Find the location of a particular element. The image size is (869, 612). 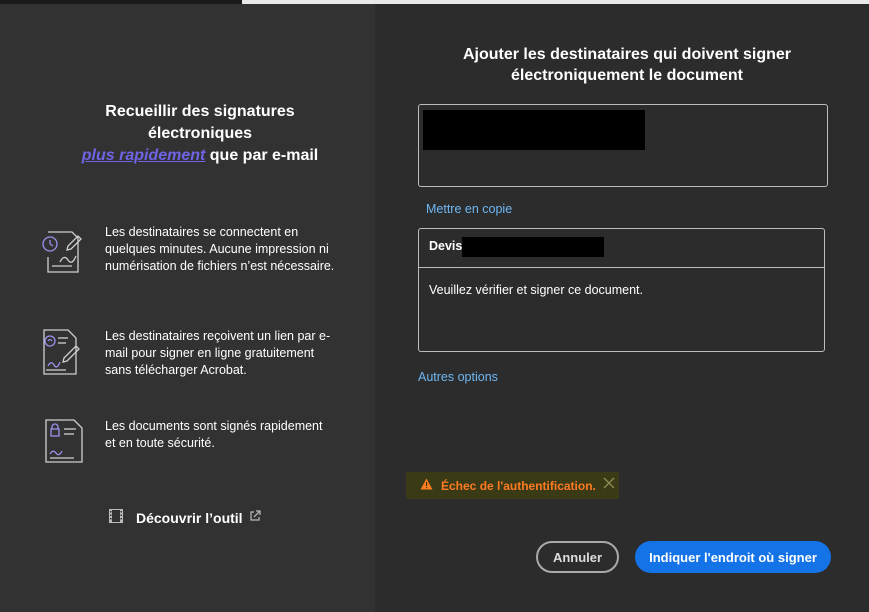

film-icon is located at coordinates (116, 518).